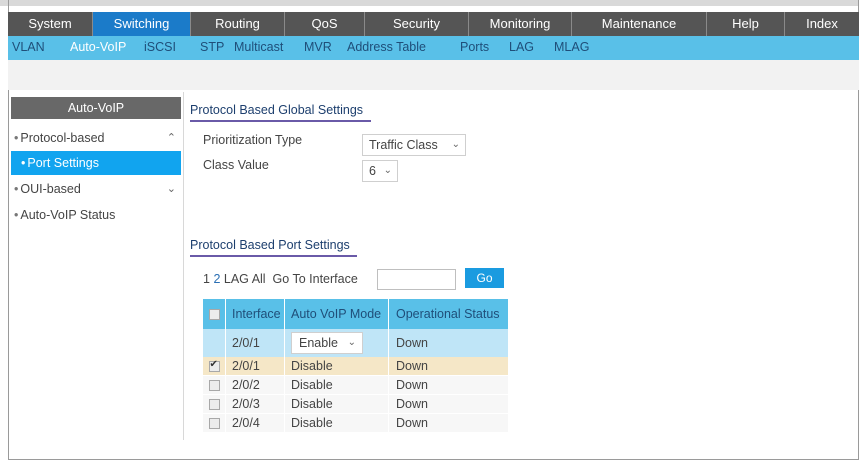 The width and height of the screenshot is (859, 460). Describe the element at coordinates (448, 343) in the screenshot. I see `edit-row-status: Down` at that location.